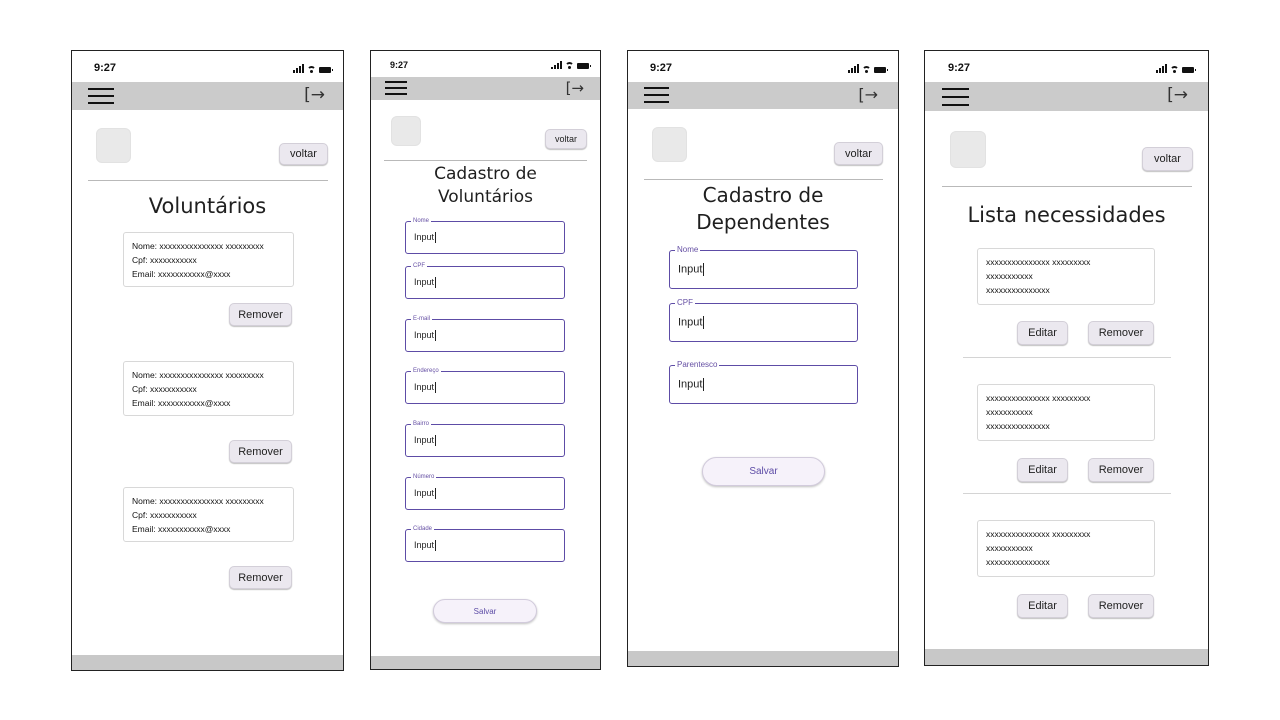  Describe the element at coordinates (485, 438) in the screenshot. I see `neighborhood-field: Bairro Input` at that location.